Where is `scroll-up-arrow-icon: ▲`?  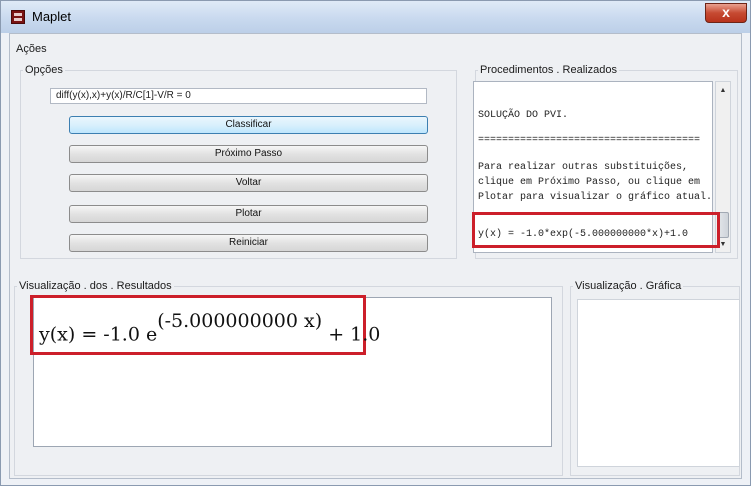 scroll-up-arrow-icon: ▲ is located at coordinates (723, 91).